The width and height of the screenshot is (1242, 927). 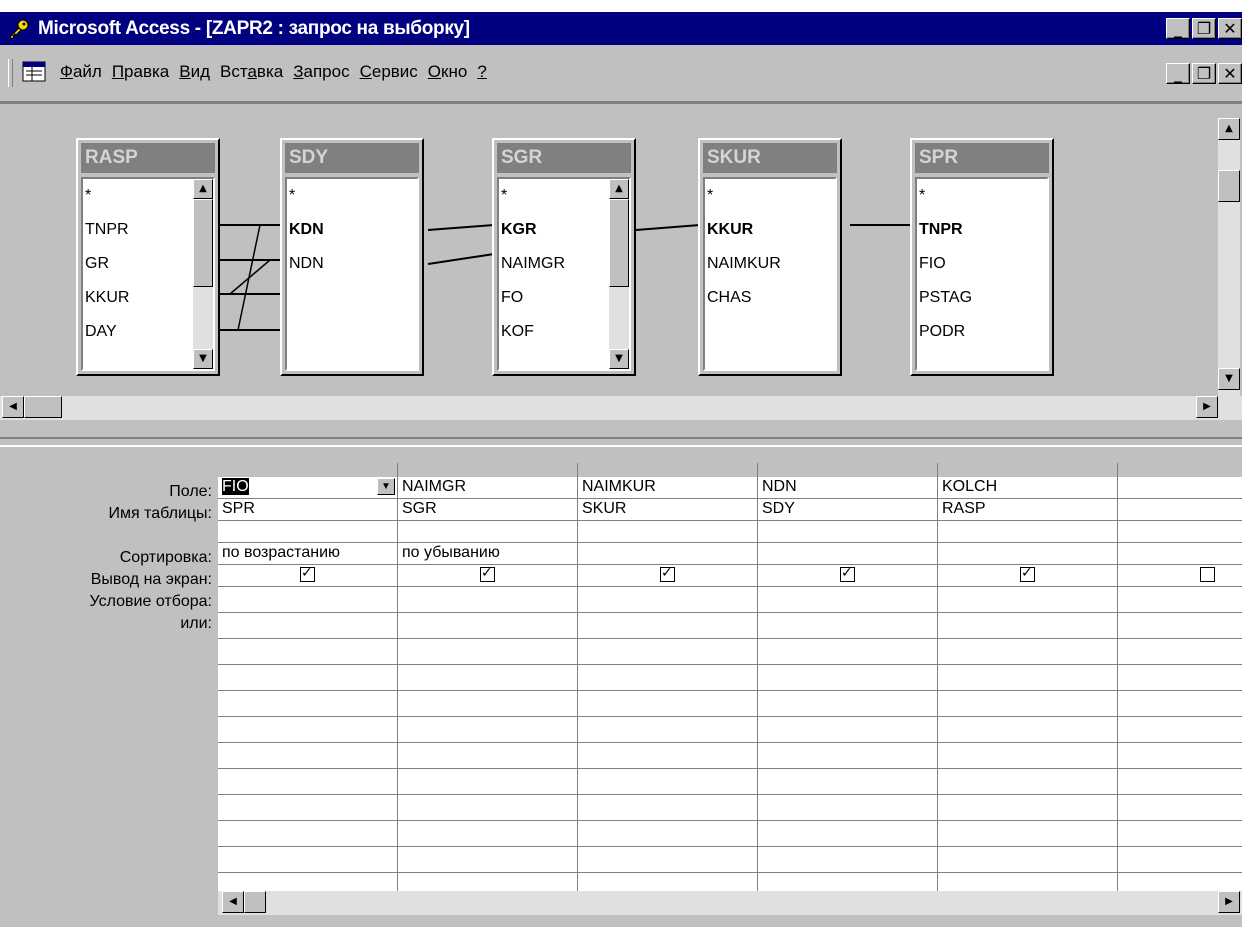 I want to click on scroll-down-icon: ▼, so click(x=203, y=359).